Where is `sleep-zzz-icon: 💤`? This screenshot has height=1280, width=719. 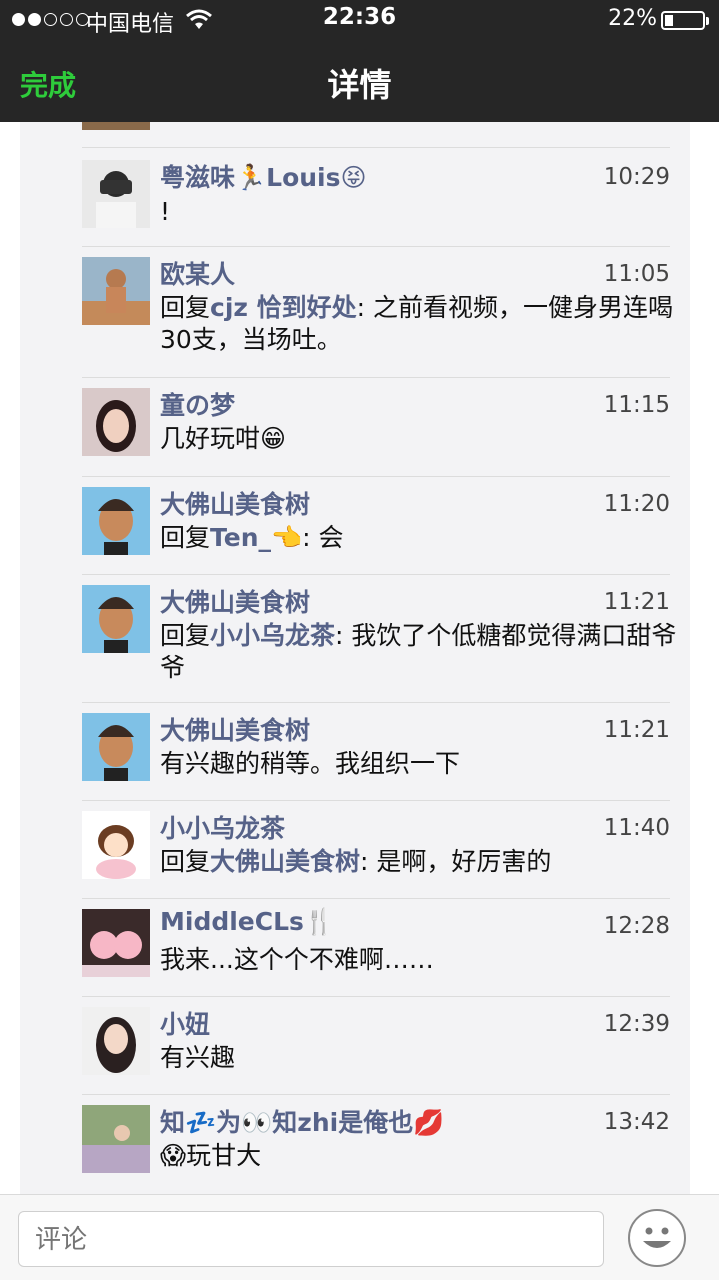
sleep-zzz-icon: 💤 is located at coordinates (201, 1122).